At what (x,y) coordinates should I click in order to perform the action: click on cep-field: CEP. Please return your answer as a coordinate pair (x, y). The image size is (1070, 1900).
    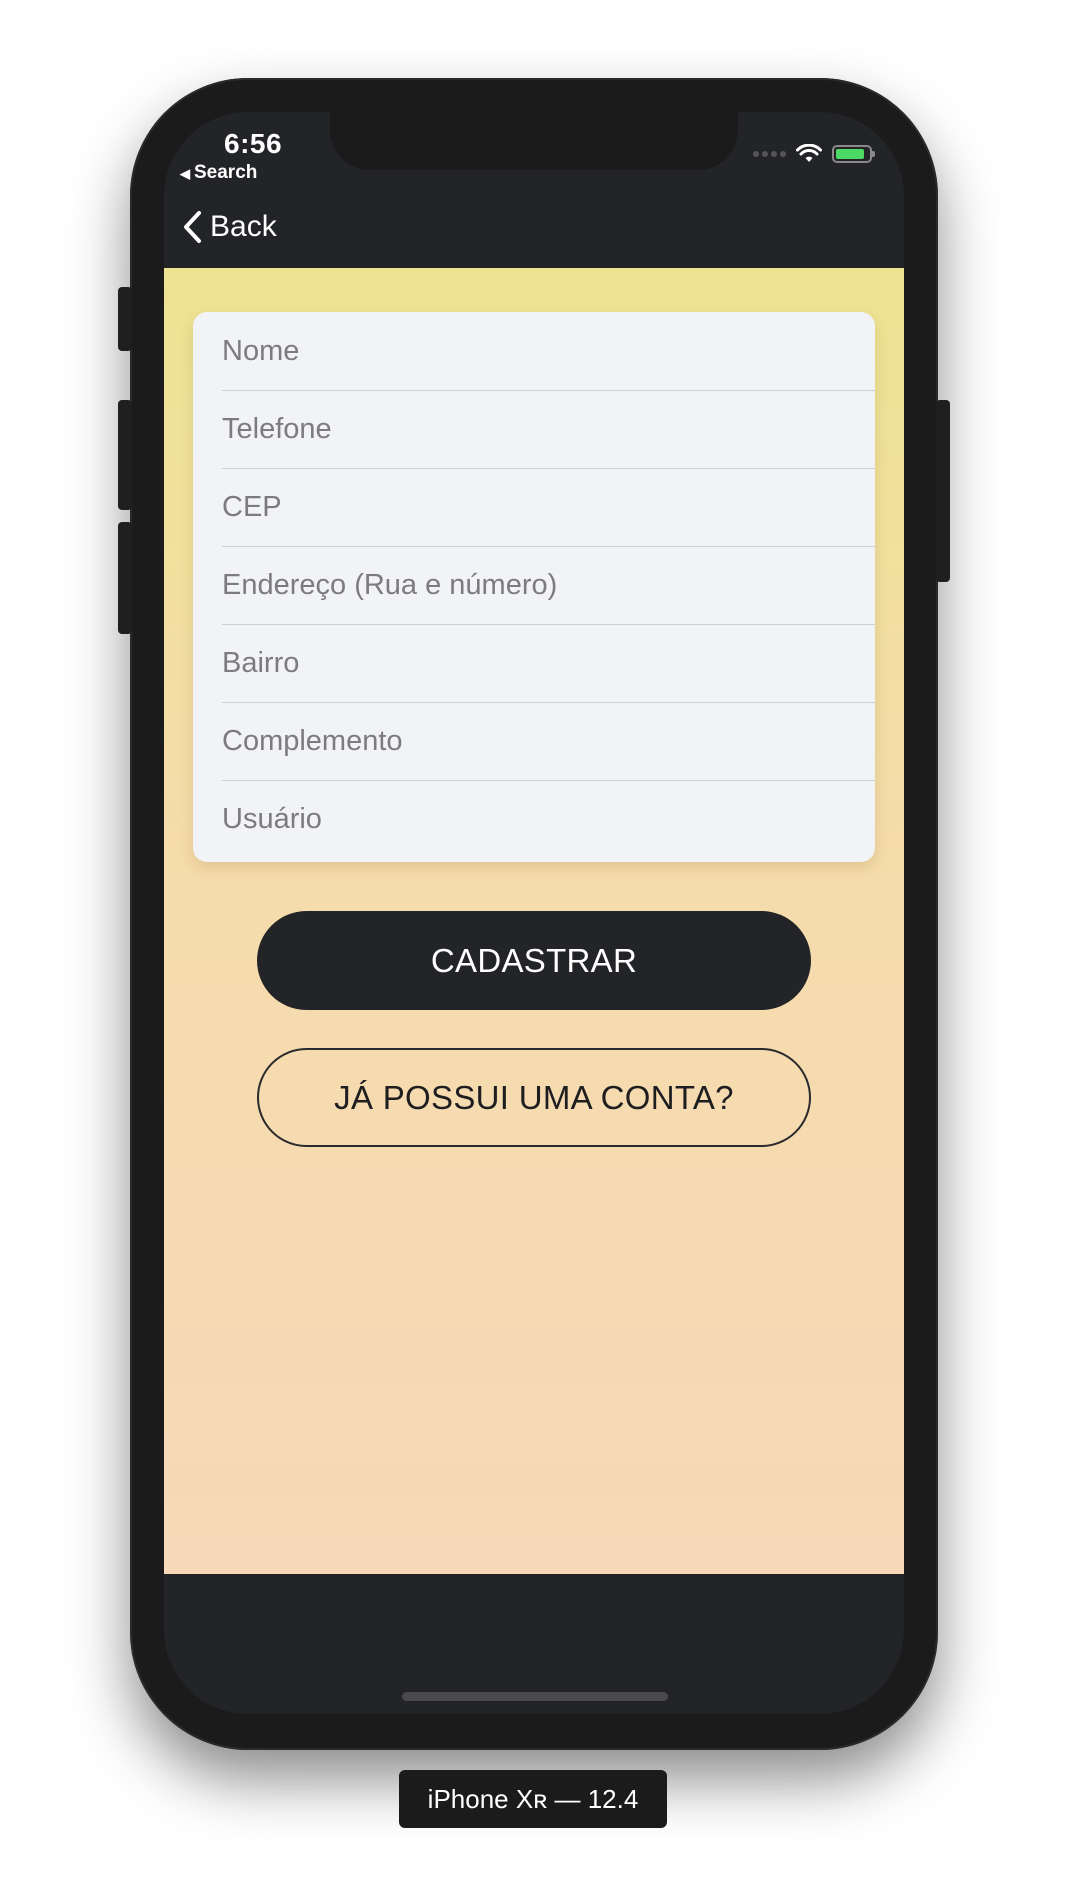
    Looking at the image, I should click on (548, 507).